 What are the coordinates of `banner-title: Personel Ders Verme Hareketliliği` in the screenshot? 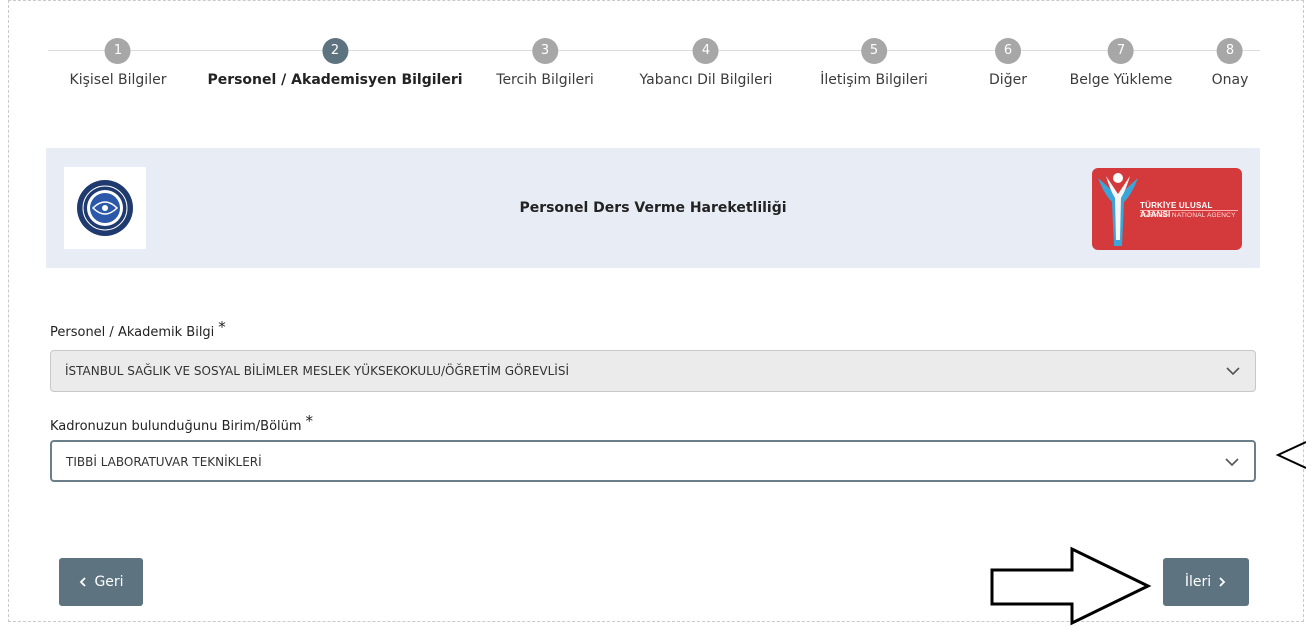 It's located at (653, 208).